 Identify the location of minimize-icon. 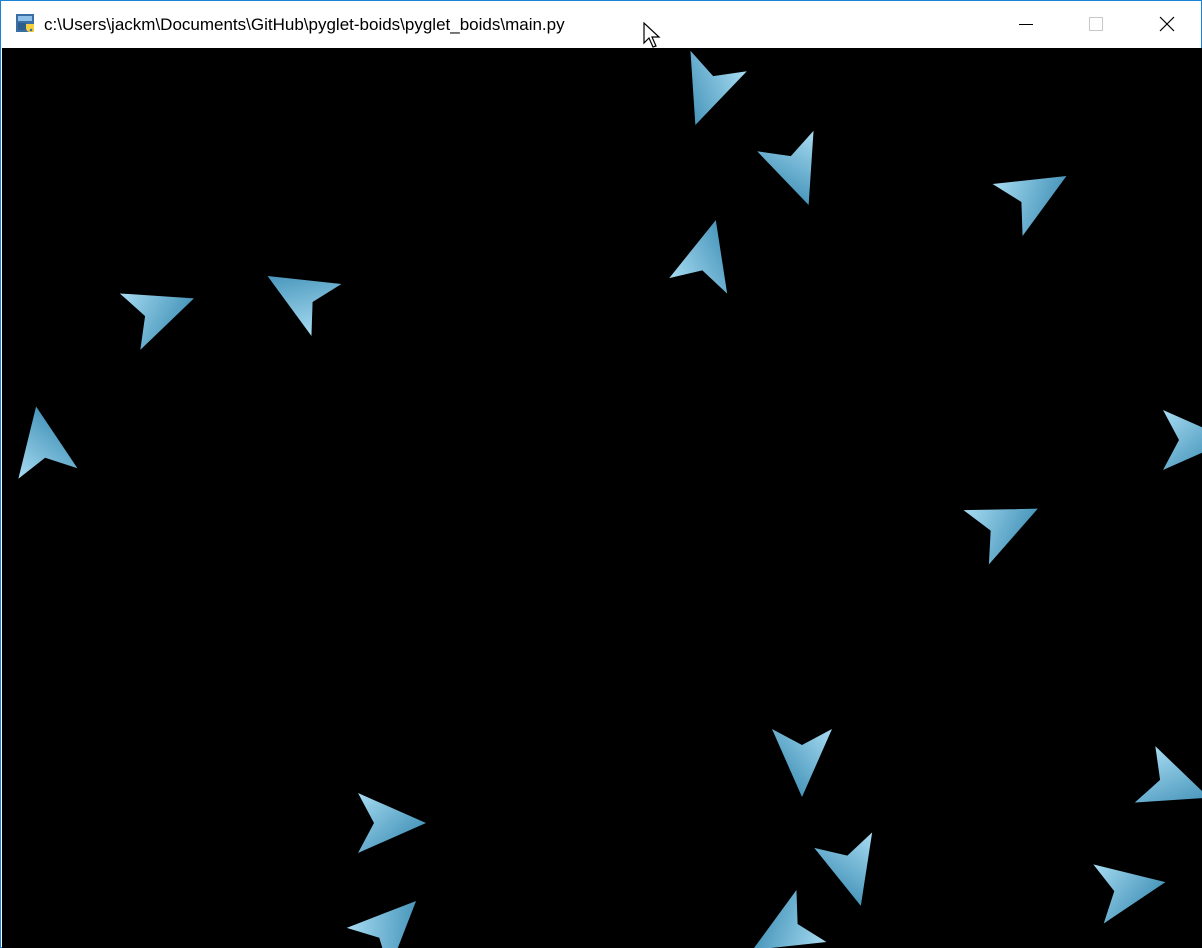
(1026, 24).